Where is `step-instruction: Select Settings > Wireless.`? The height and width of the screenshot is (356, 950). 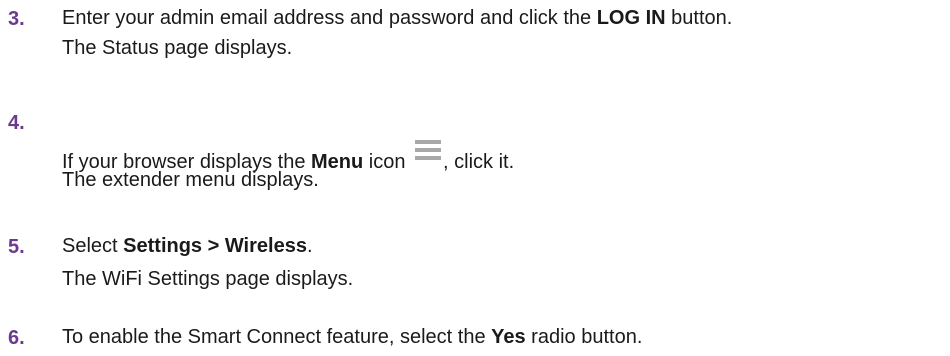
step-instruction: Select Settings > Wireless. is located at coordinates (187, 246).